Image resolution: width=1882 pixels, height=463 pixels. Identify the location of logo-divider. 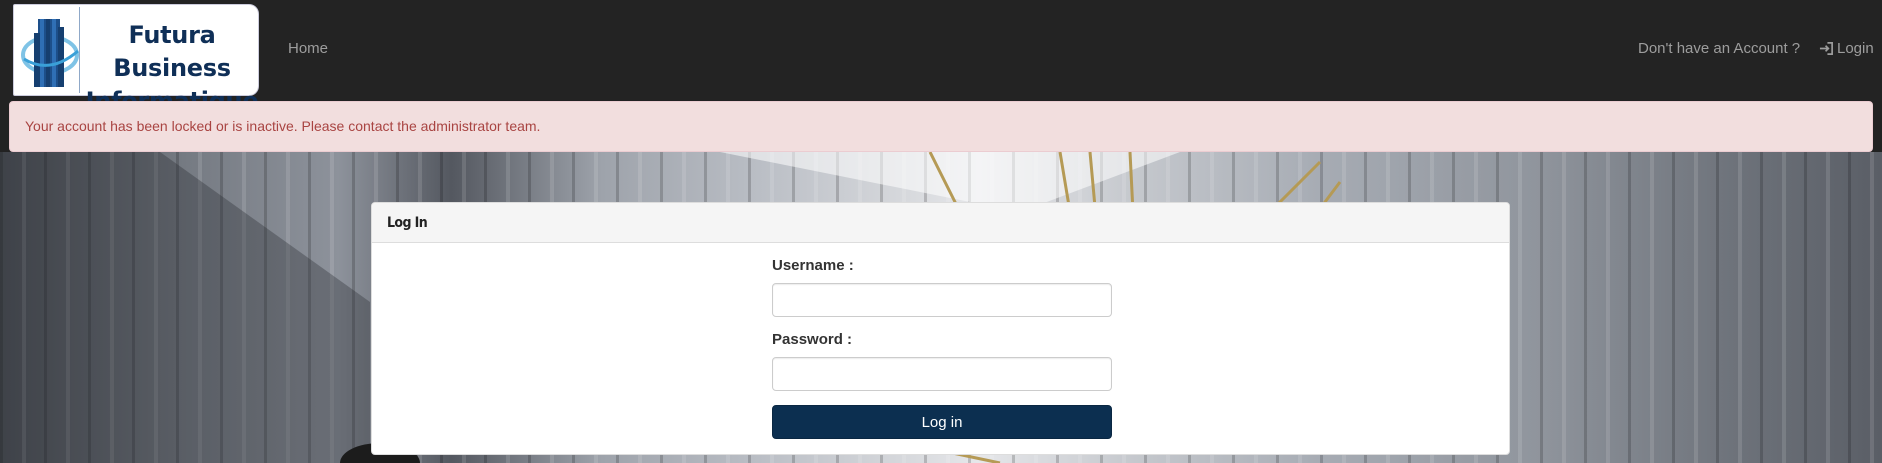
(79, 50).